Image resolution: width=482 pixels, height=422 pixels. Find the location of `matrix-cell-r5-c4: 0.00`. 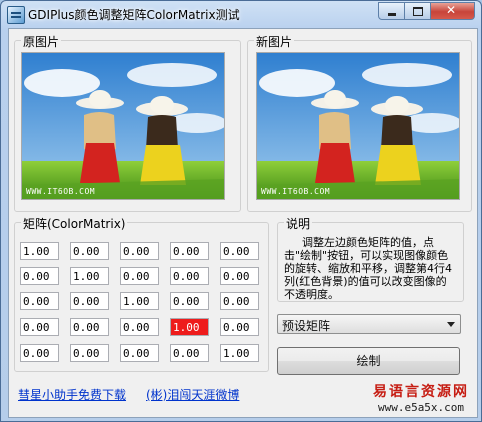

matrix-cell-r5-c4: 0.00 is located at coordinates (189, 353).